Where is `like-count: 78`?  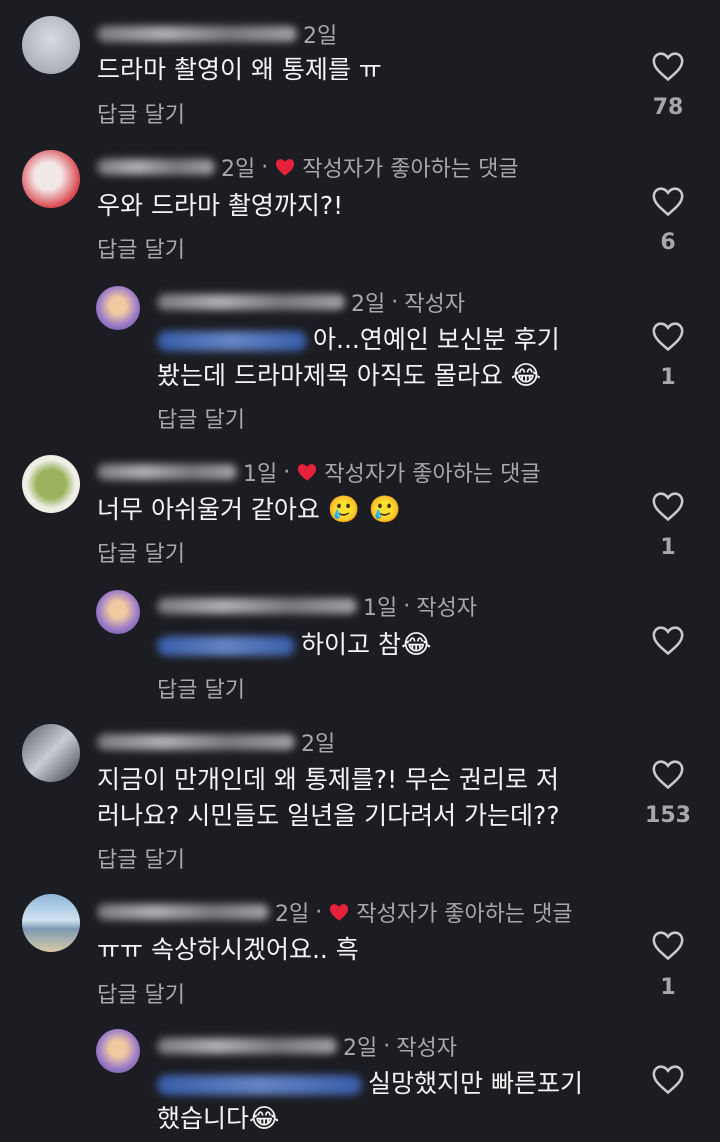
like-count: 78 is located at coordinates (668, 107).